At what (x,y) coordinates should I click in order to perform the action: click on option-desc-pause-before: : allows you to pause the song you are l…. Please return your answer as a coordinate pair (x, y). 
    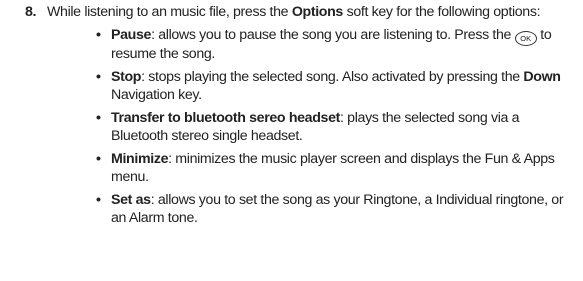
    Looking at the image, I should click on (333, 34).